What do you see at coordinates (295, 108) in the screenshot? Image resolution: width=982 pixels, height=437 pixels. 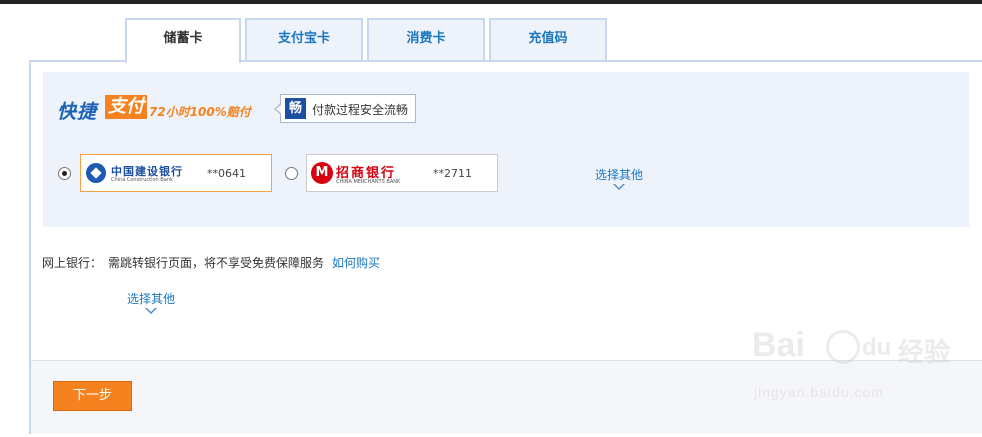 I see `smooth-icon: 畅` at bounding box center [295, 108].